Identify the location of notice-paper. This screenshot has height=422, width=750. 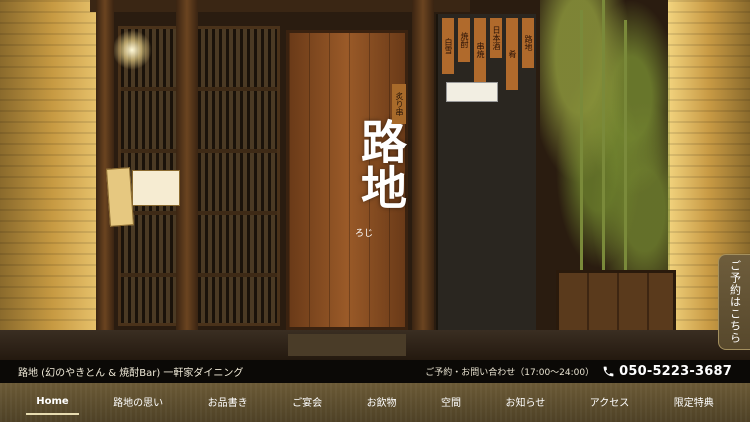
(472, 92).